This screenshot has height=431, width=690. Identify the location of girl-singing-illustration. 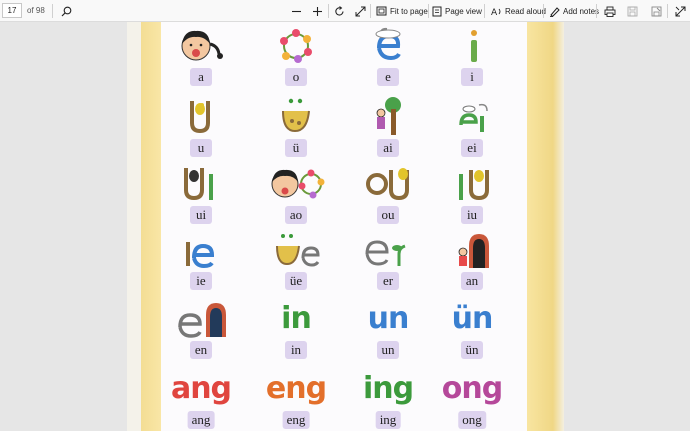
(202, 45).